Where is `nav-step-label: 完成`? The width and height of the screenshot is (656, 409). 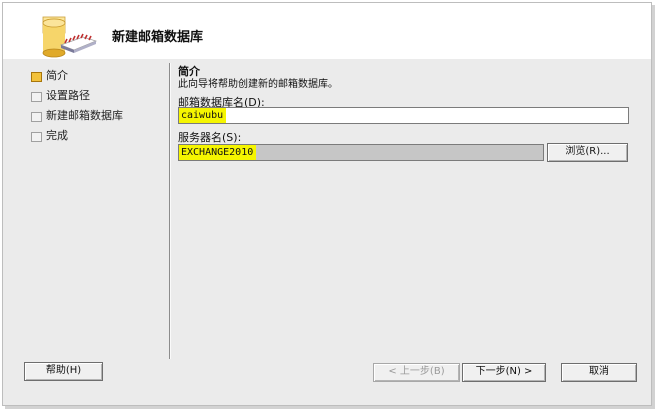
nav-step-label: 完成 is located at coordinates (57, 135).